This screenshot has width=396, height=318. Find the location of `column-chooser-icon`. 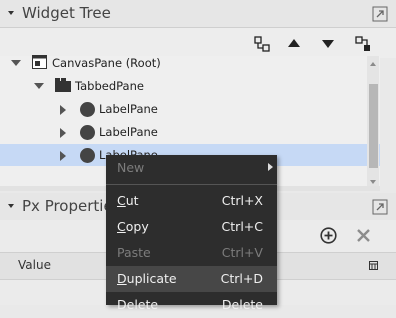

column-chooser-icon is located at coordinates (373, 265).